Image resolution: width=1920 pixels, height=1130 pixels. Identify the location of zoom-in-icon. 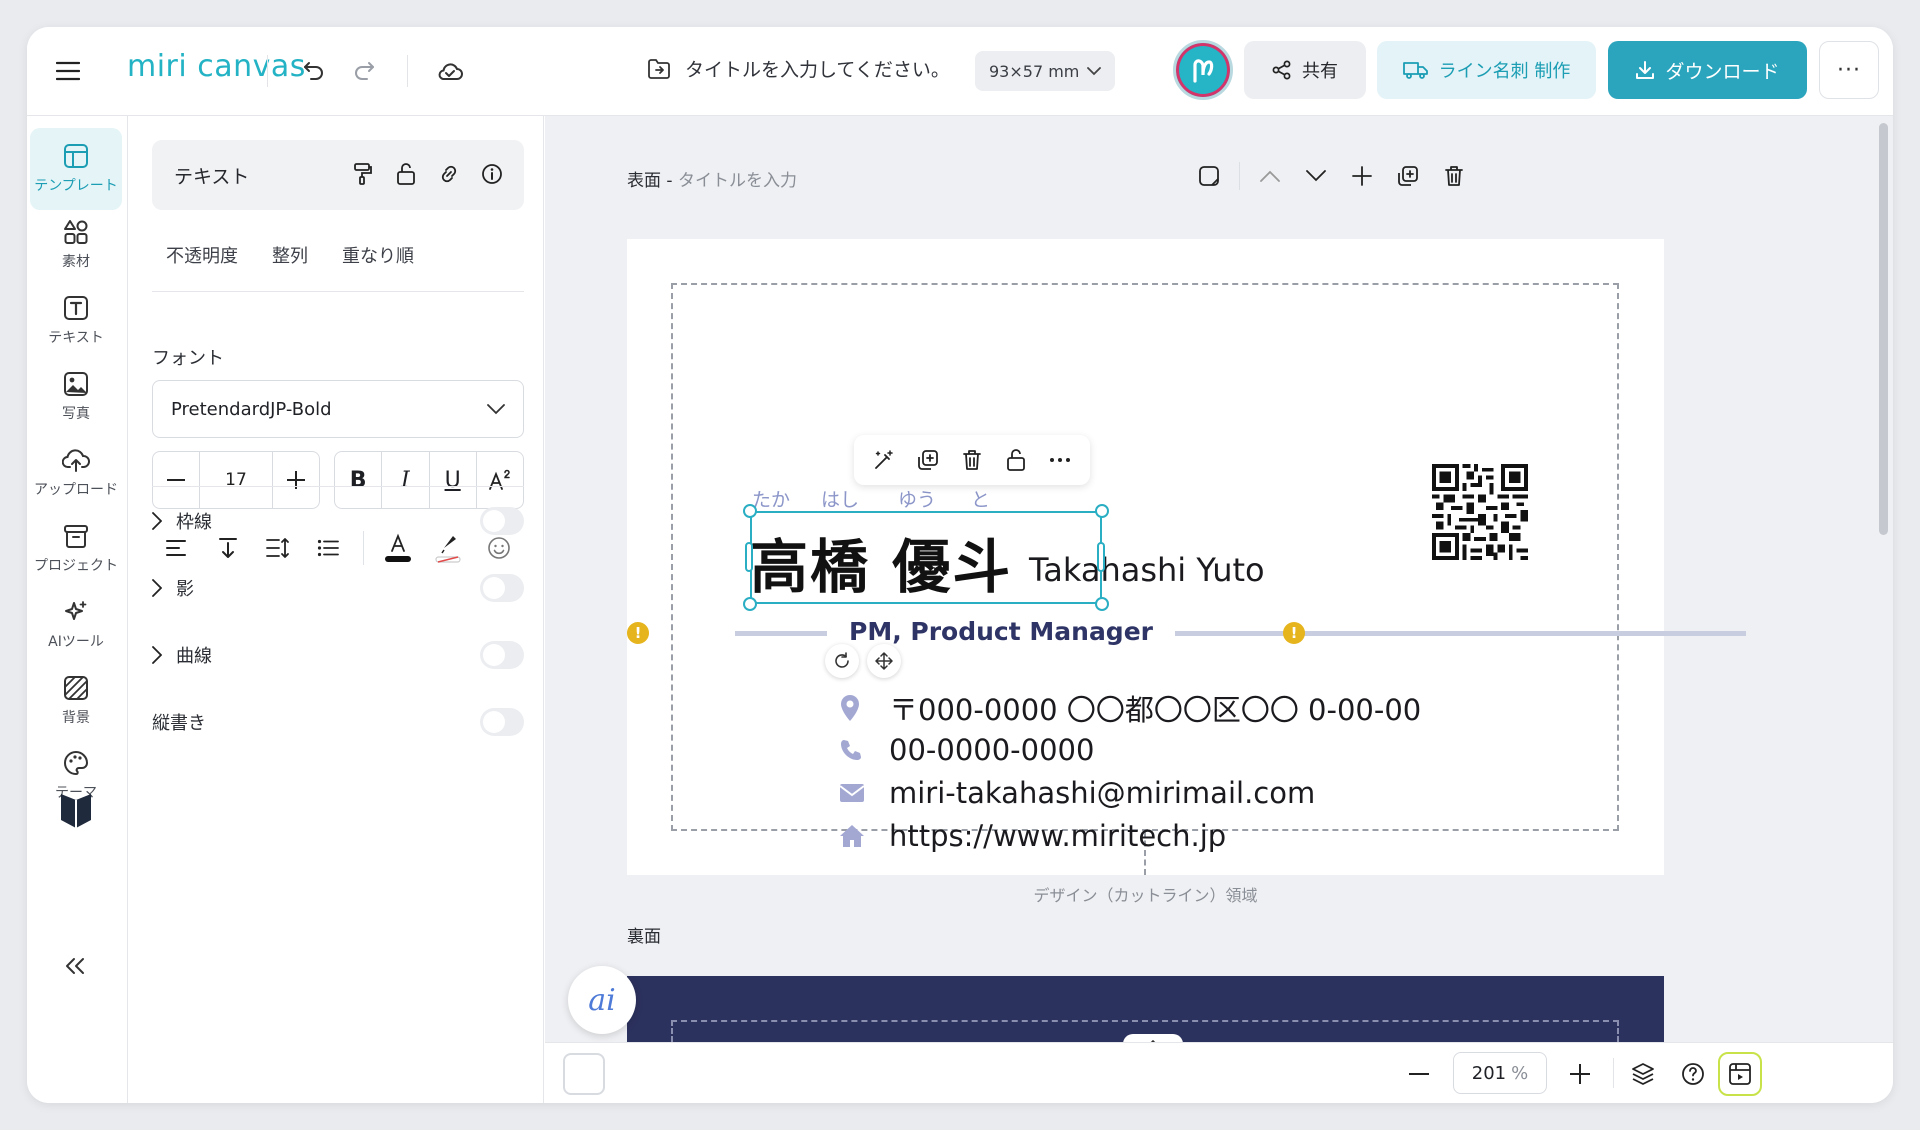
(1580, 1074).